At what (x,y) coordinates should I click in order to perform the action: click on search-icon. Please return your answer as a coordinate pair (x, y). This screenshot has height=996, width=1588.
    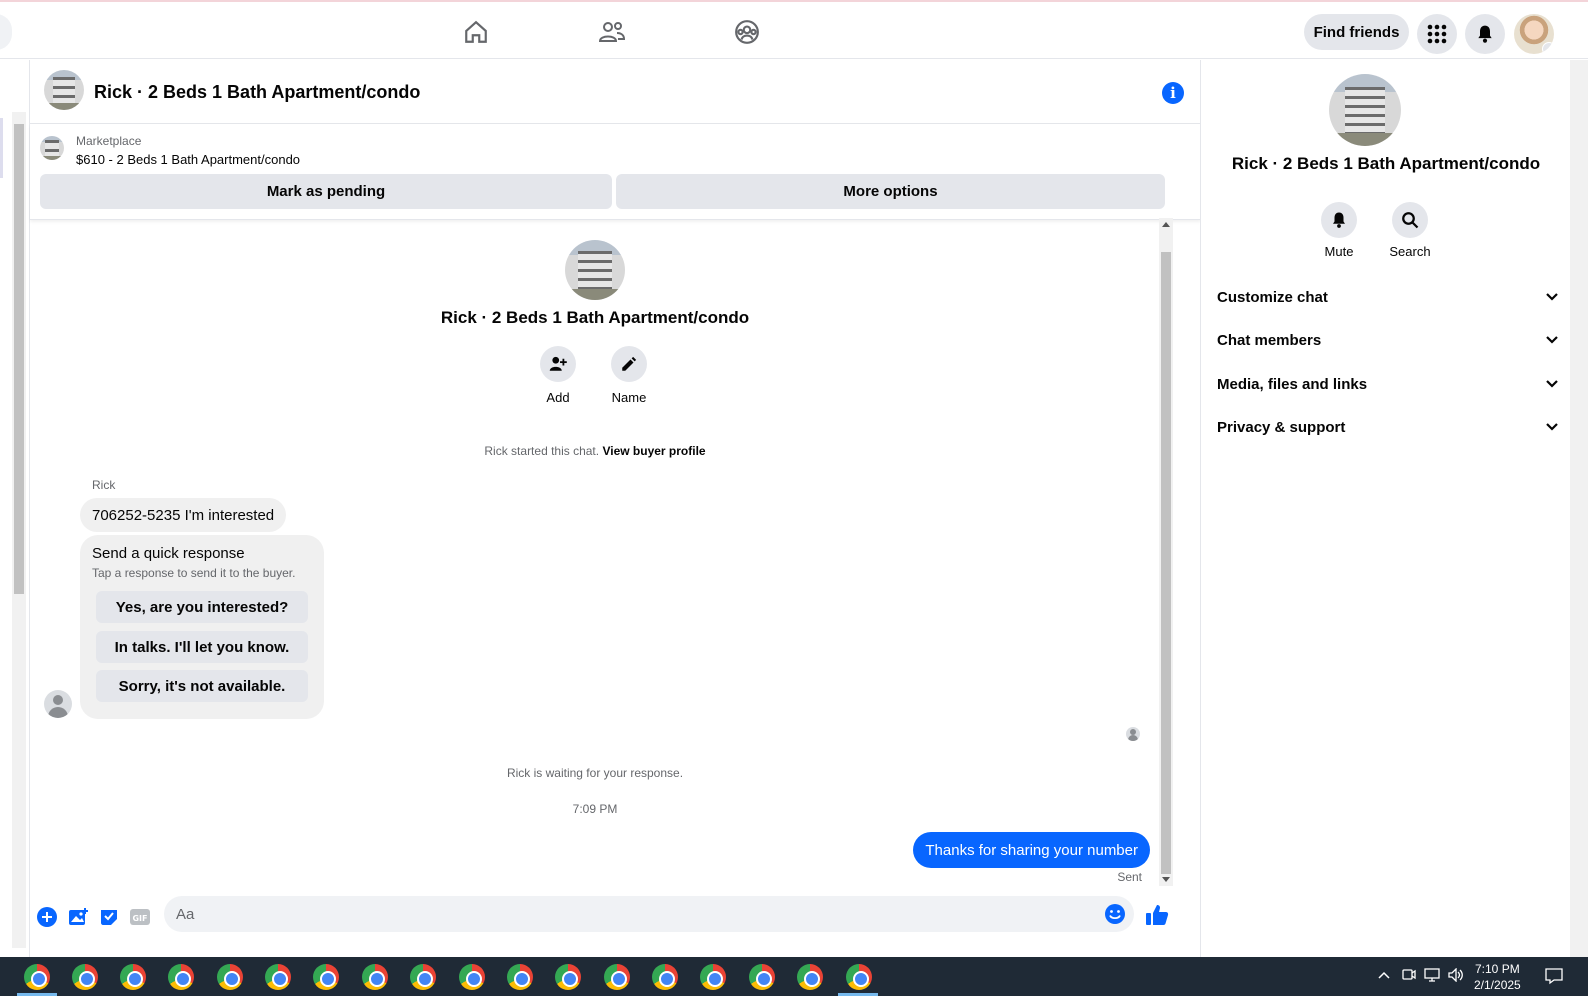
    Looking at the image, I should click on (1410, 220).